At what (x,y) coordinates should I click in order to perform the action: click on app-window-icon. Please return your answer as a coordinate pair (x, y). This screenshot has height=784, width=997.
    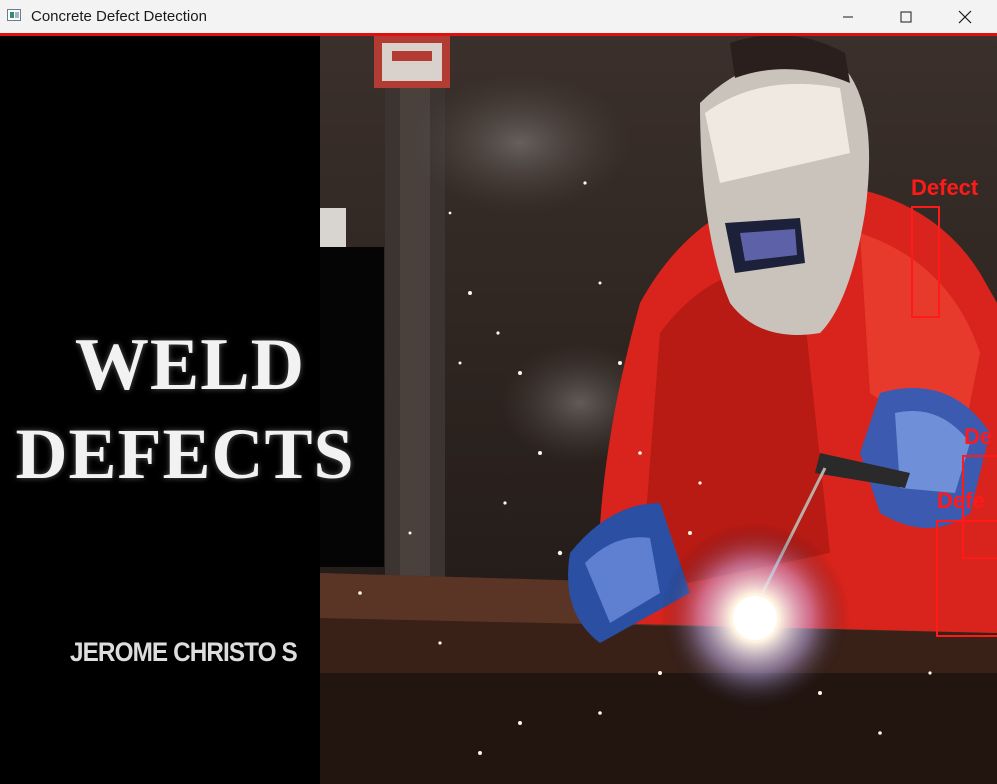
    Looking at the image, I should click on (14, 15).